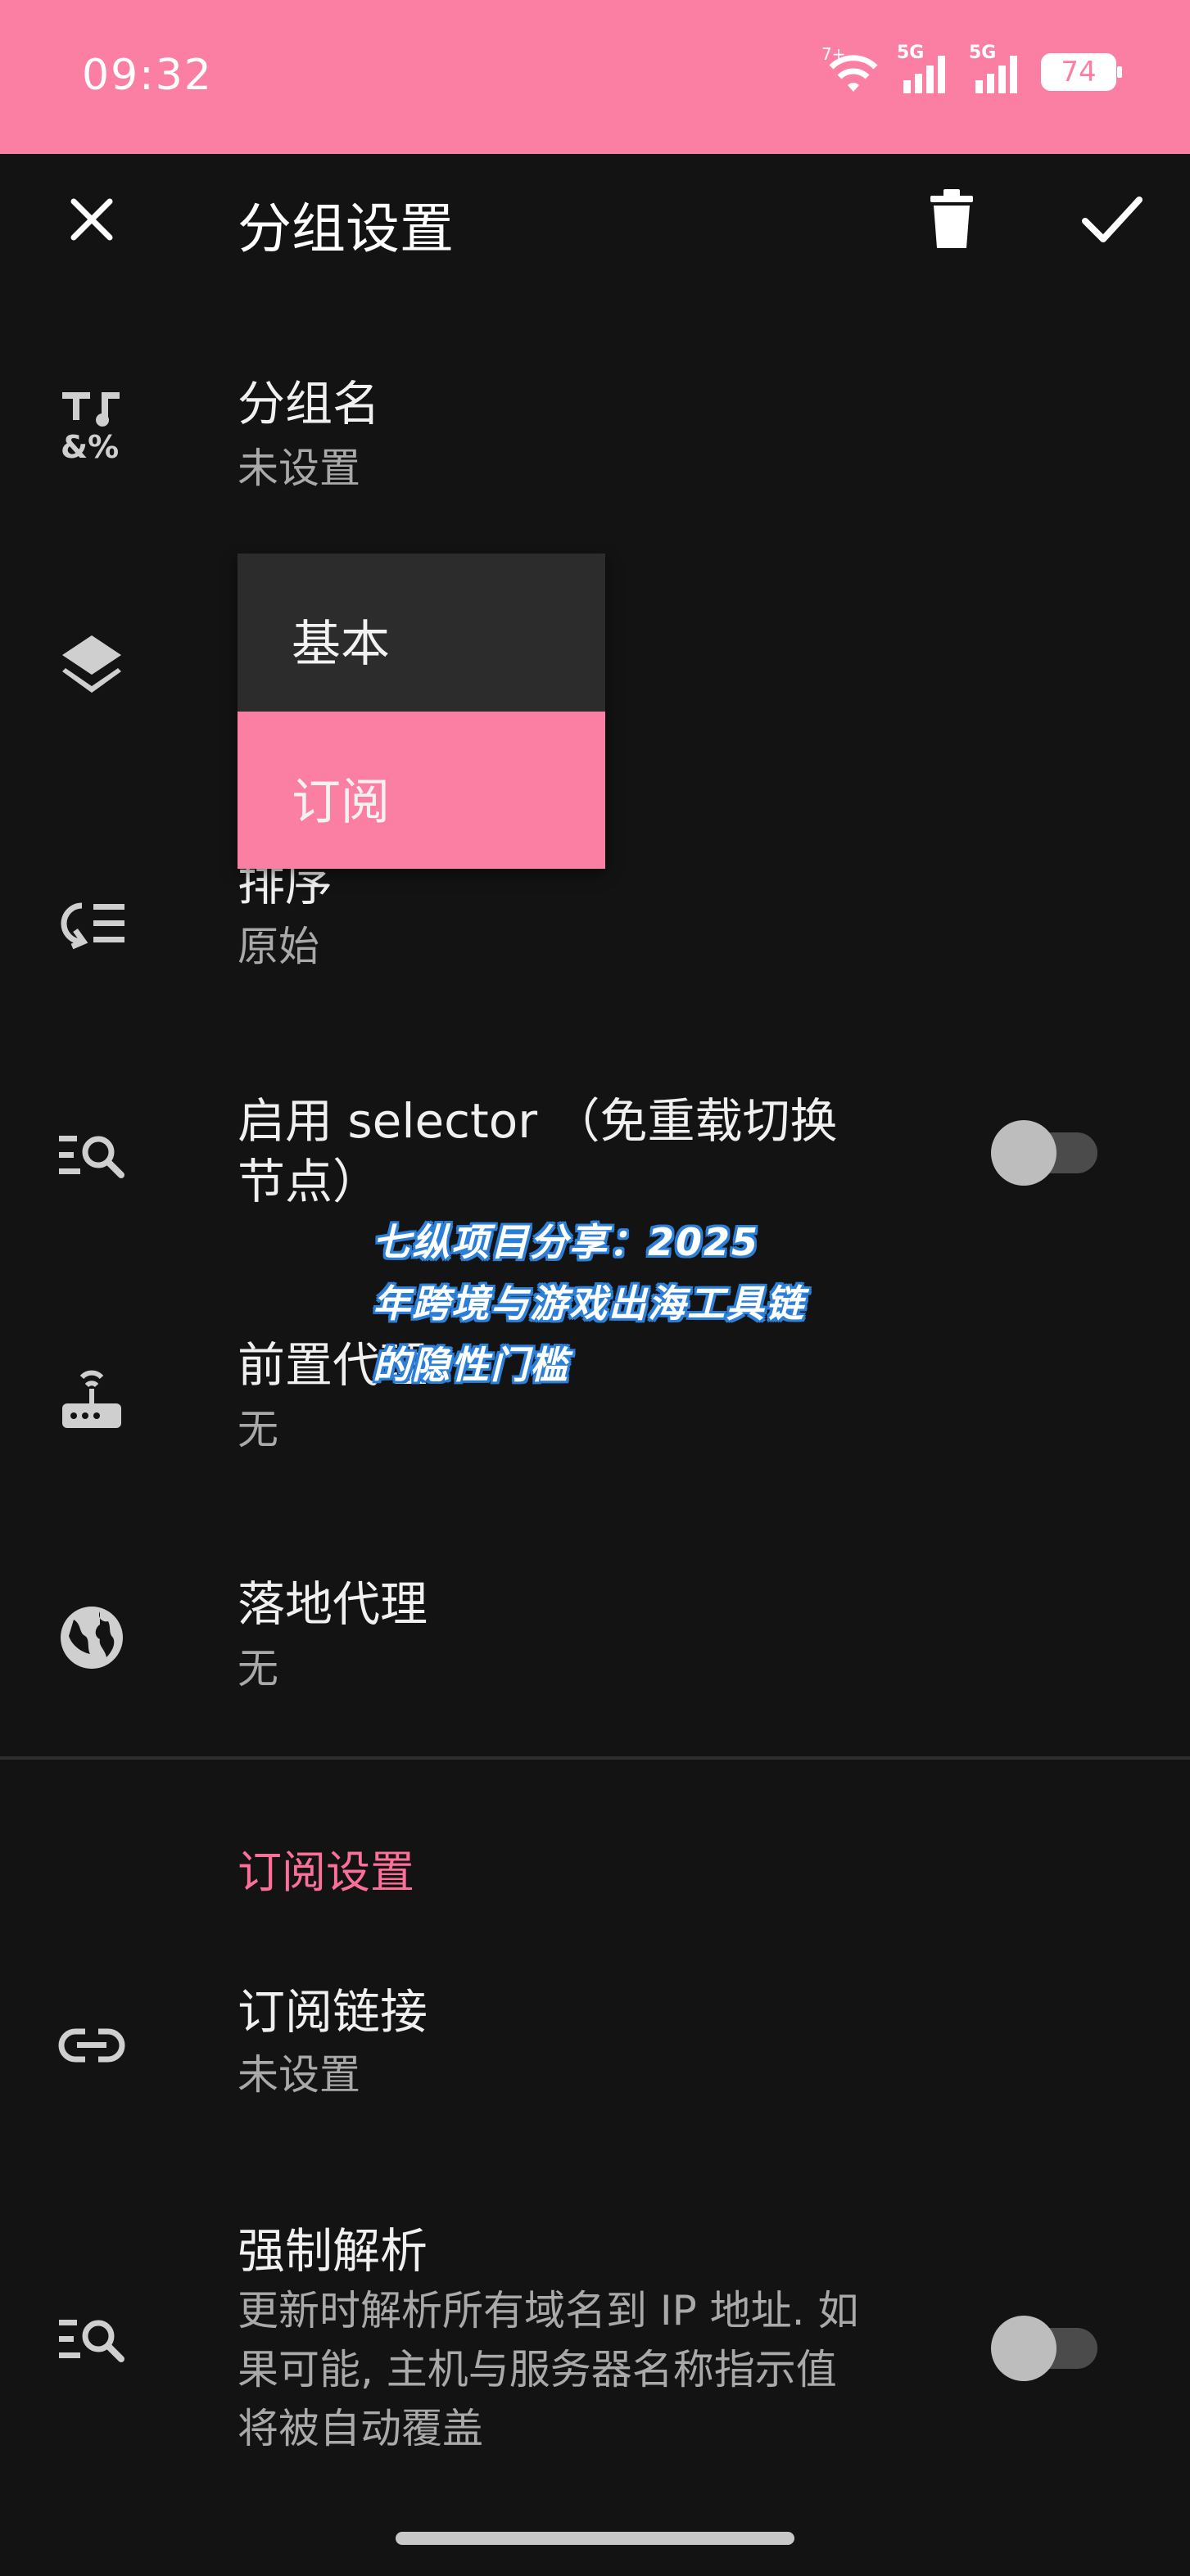  I want to click on layers-icon, so click(92, 663).